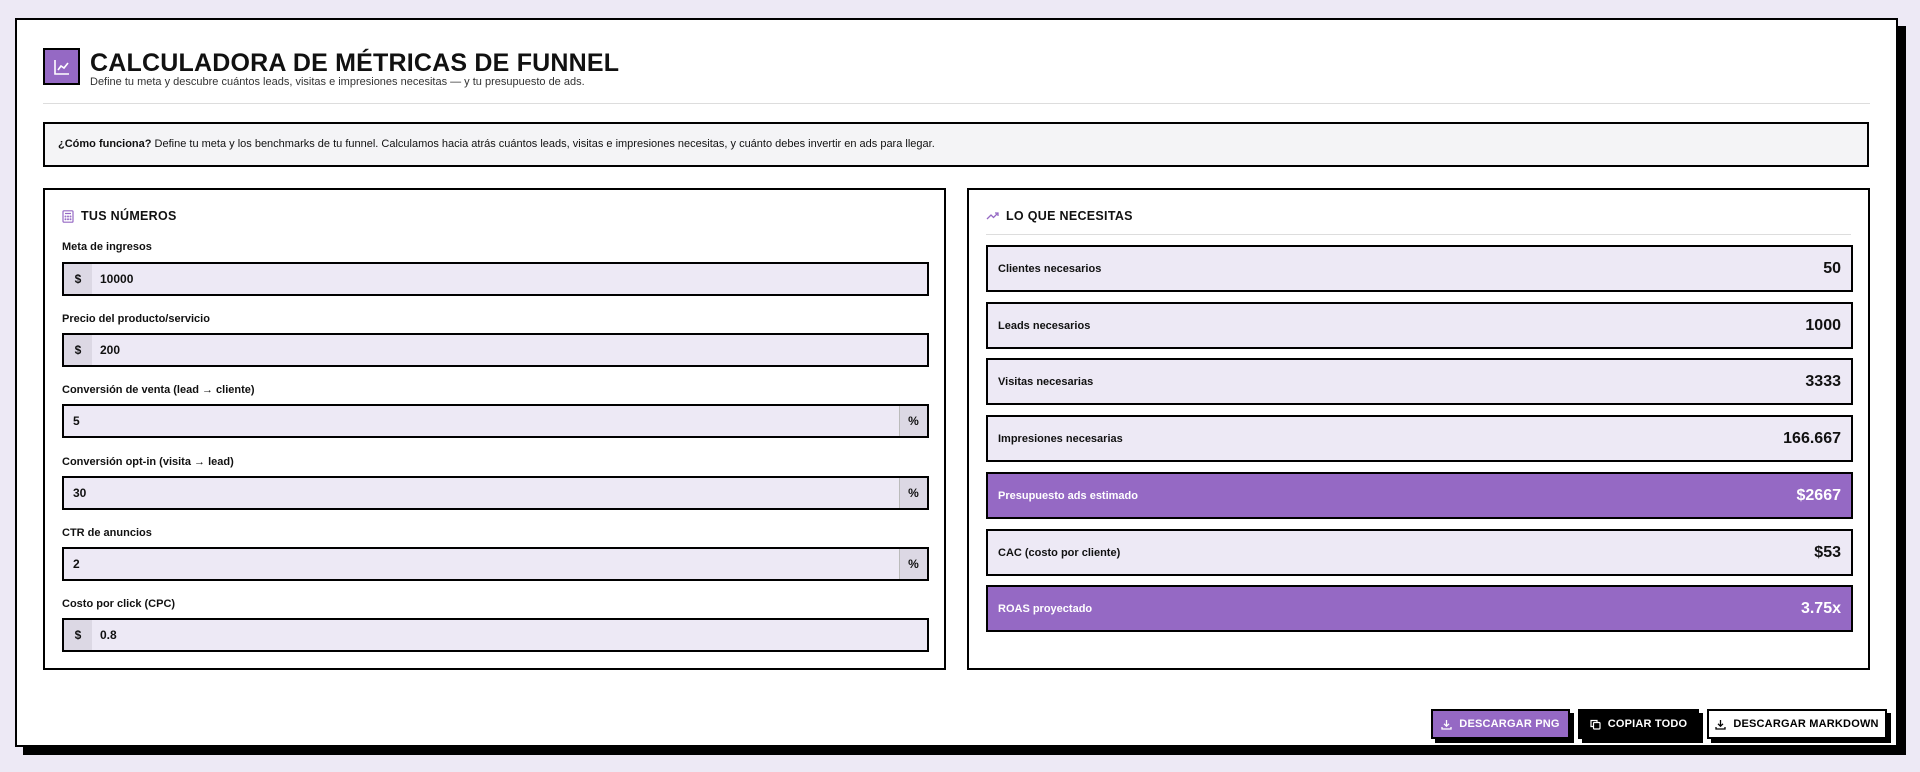  Describe the element at coordinates (1419, 268) in the screenshot. I see `metric-clients: Clientes necesarios 50` at that location.